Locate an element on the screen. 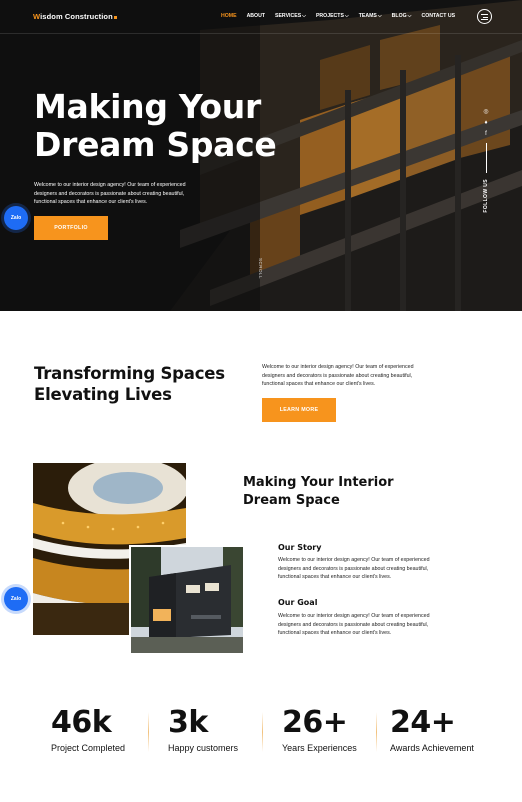  hero-title-line2: Dream Space is located at coordinates (155, 144).